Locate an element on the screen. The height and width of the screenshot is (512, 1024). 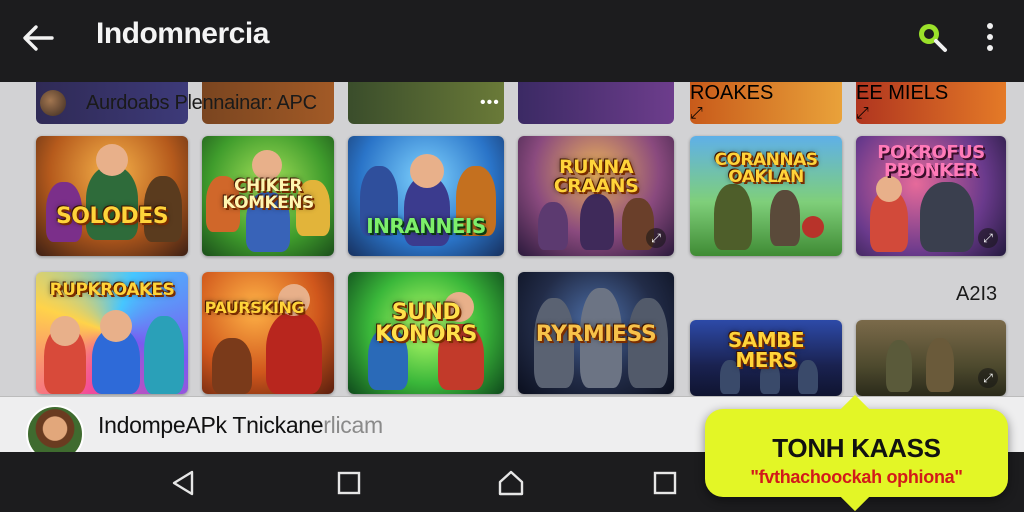
back-button is located at coordinates (38, 38).